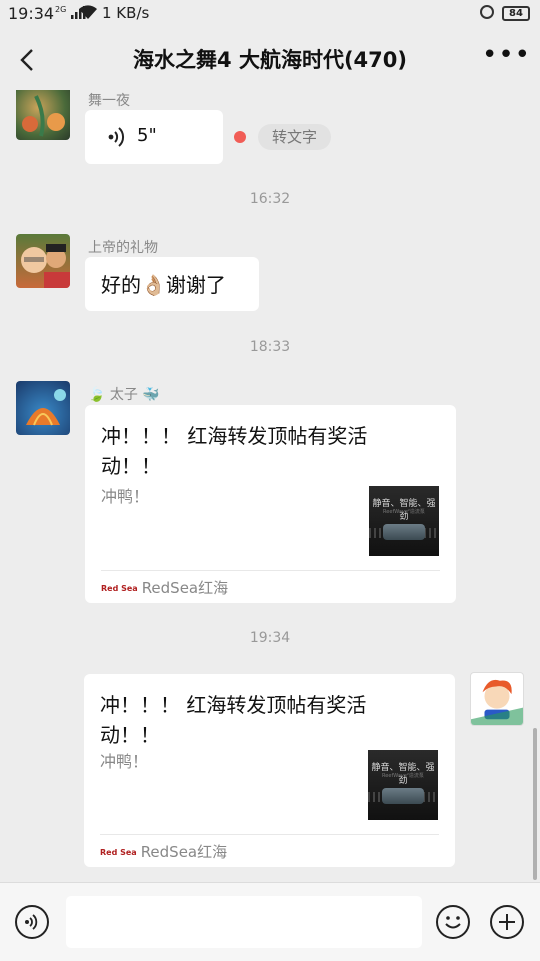 This screenshot has width=540, height=961. What do you see at coordinates (147, 135) in the screenshot?
I see `voice-duration: 5"` at bounding box center [147, 135].